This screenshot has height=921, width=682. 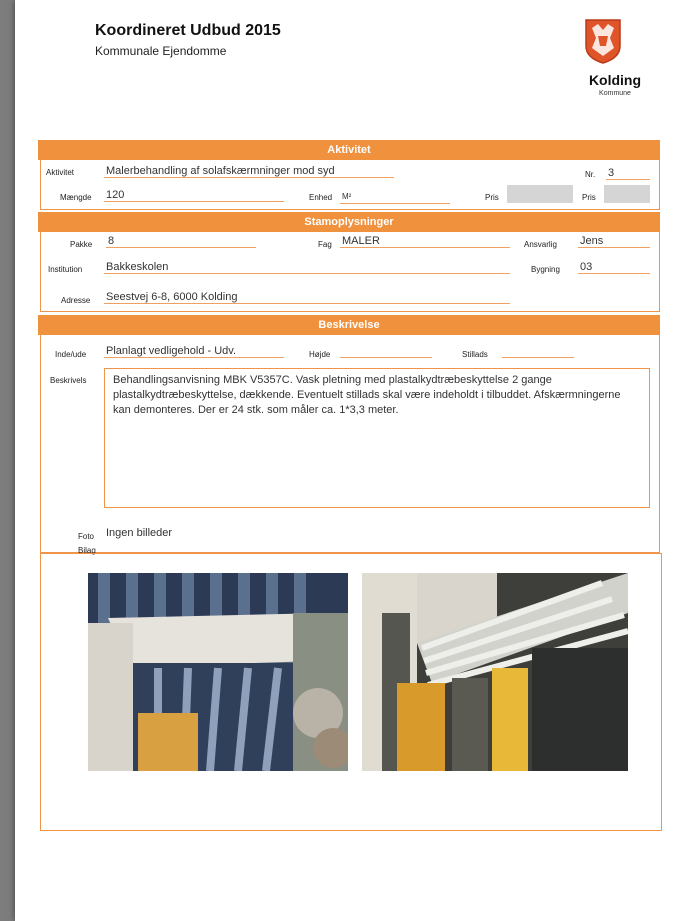 I want to click on document-title: Koordineret Udbud 2015, so click(x=188, y=30).